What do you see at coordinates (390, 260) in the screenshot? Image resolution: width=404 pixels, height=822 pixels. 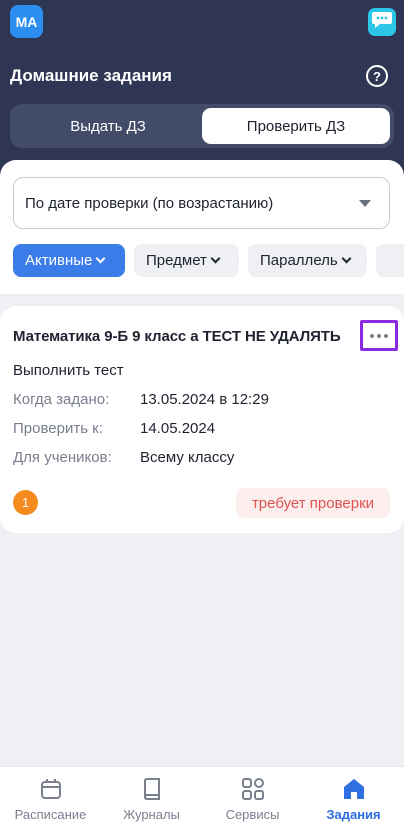 I see `chip-more-filter` at bounding box center [390, 260].